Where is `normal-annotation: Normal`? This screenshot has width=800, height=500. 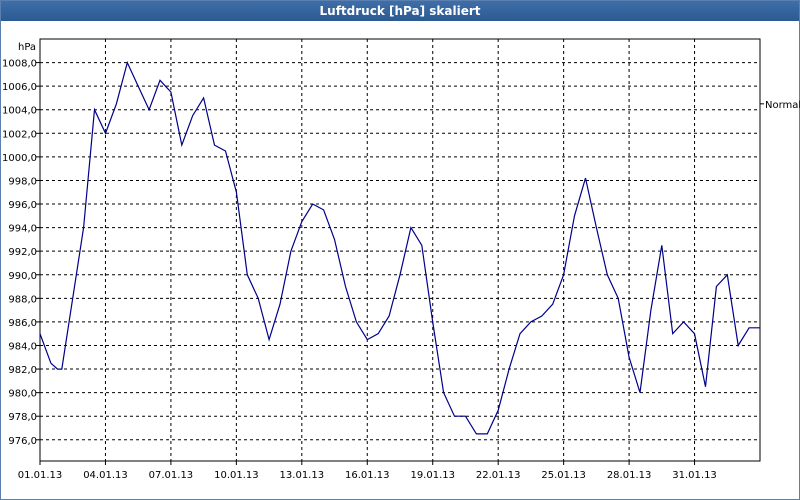 normal-annotation: Normal is located at coordinates (782, 105).